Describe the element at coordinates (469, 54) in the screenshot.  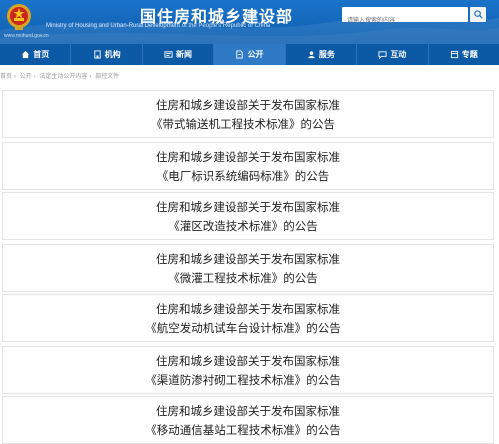
I see `nav-label: 专题` at that location.